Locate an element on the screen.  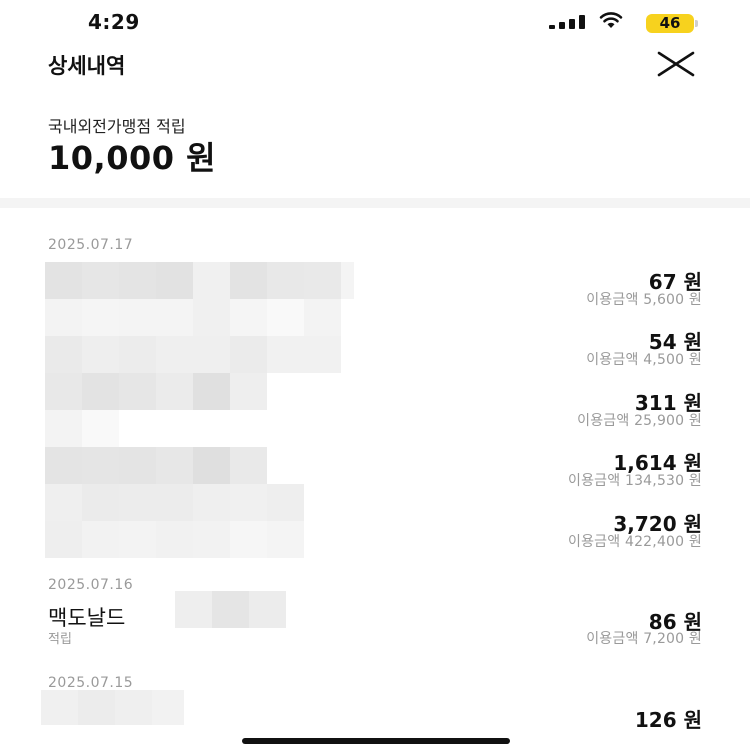
status-bar: 4:29 46 is located at coordinates (375, 22).